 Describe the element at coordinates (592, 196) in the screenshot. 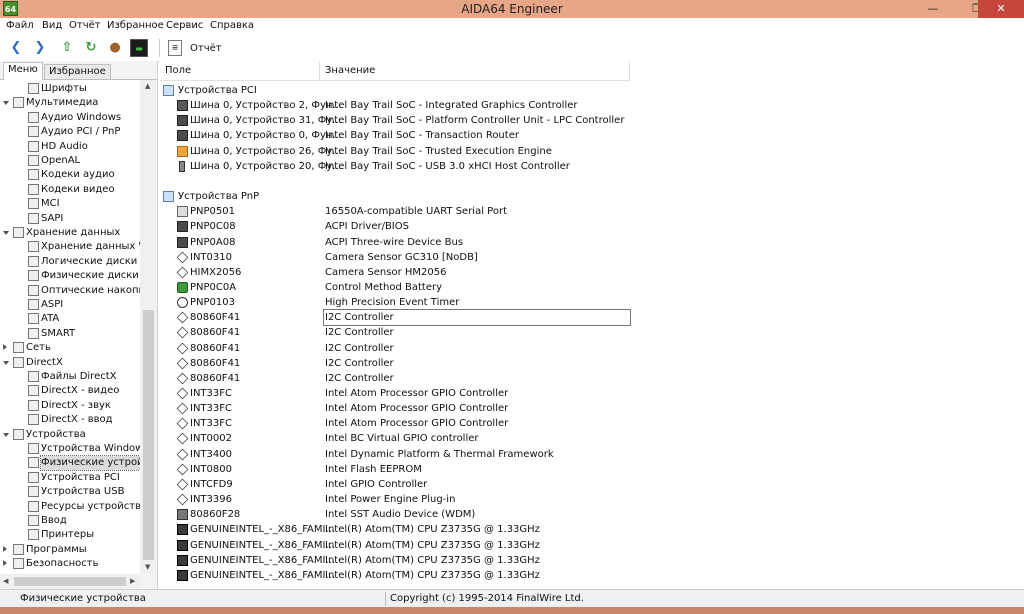

I see `group-header: Устройства PnP` at that location.